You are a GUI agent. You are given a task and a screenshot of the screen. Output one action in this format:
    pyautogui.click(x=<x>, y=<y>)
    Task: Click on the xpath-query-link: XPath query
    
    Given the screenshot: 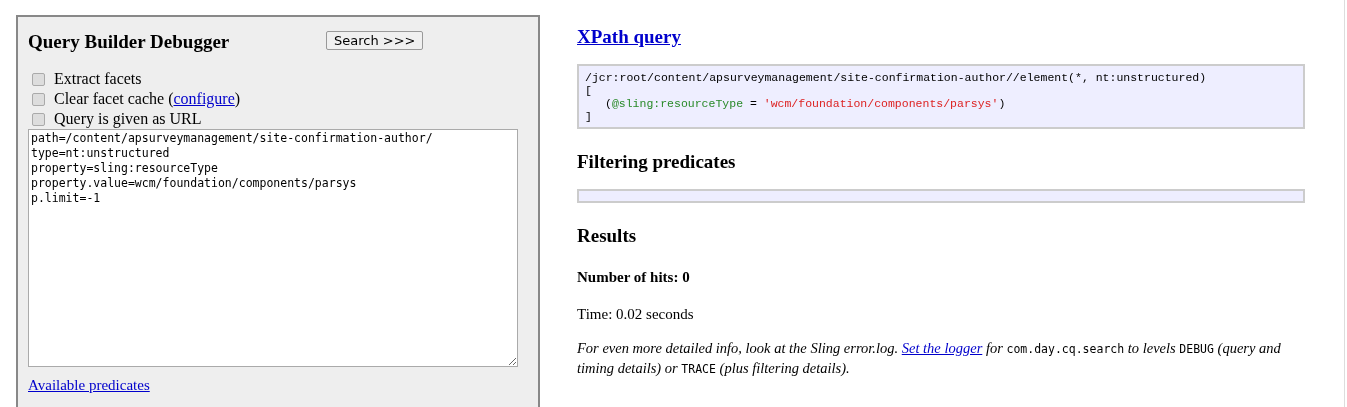 What is the action you would take?
    pyautogui.click(x=629, y=37)
    